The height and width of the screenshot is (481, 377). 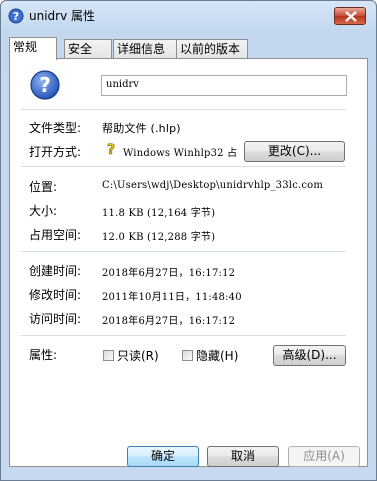 I want to click on file-type-label: 文件类型:, so click(x=55, y=128).